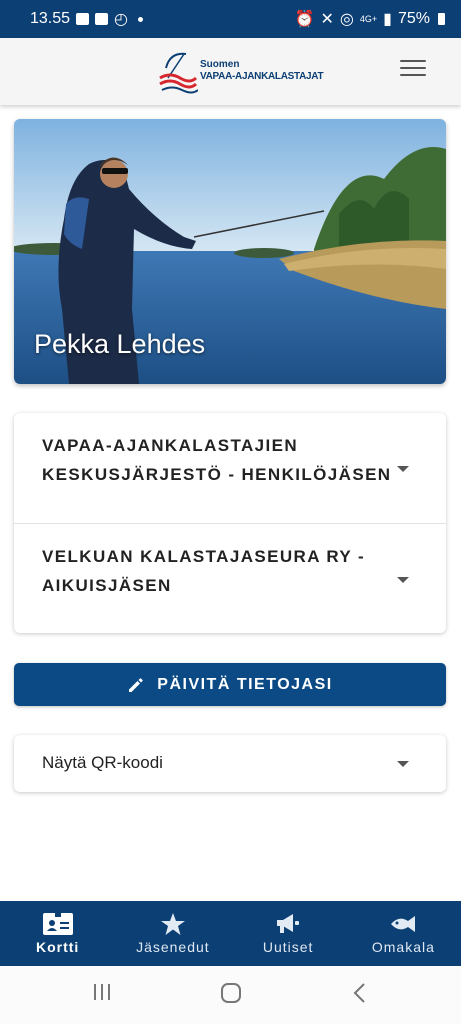 The image size is (461, 1024). I want to click on app-logo: Suomen VAPAA-AJANKALASTAJAT, so click(241, 71).